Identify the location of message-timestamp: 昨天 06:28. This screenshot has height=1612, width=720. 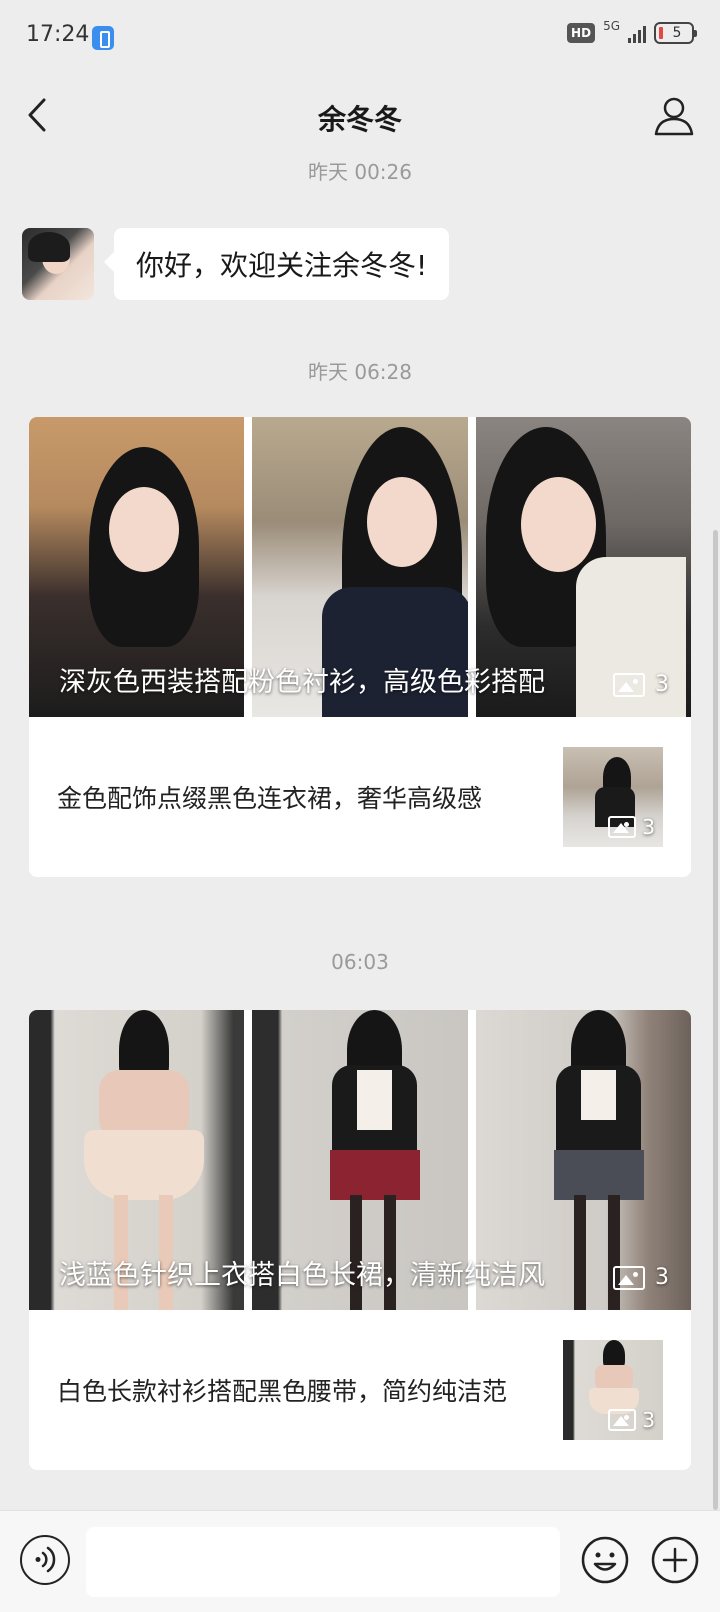
(360, 372).